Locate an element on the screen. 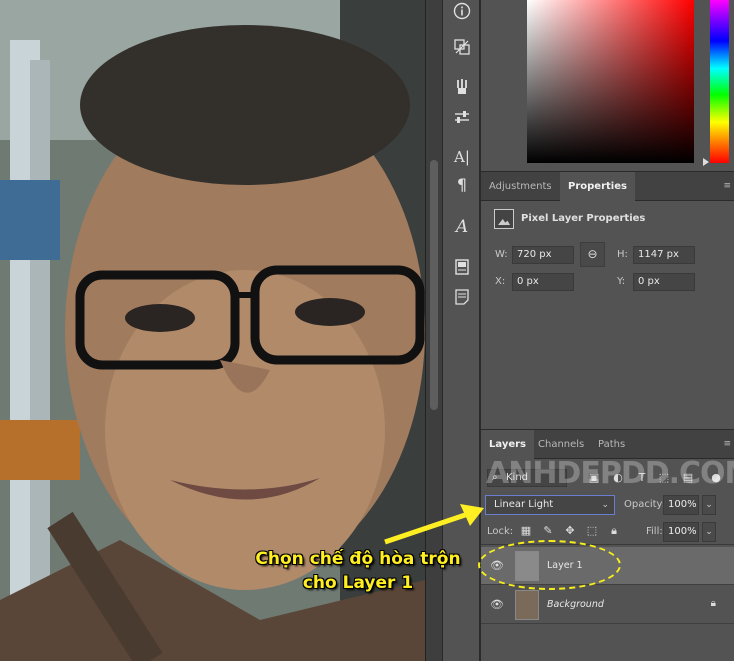  width-input: 720 px is located at coordinates (543, 255).